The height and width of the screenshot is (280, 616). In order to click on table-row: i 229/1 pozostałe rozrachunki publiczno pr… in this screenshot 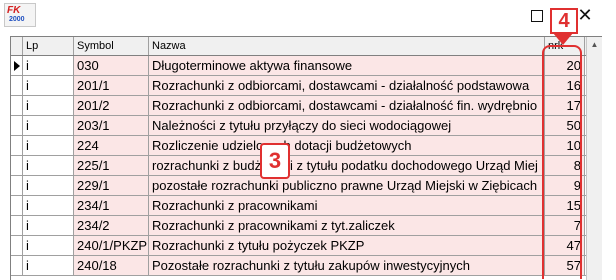, I will do `click(306, 186)`.